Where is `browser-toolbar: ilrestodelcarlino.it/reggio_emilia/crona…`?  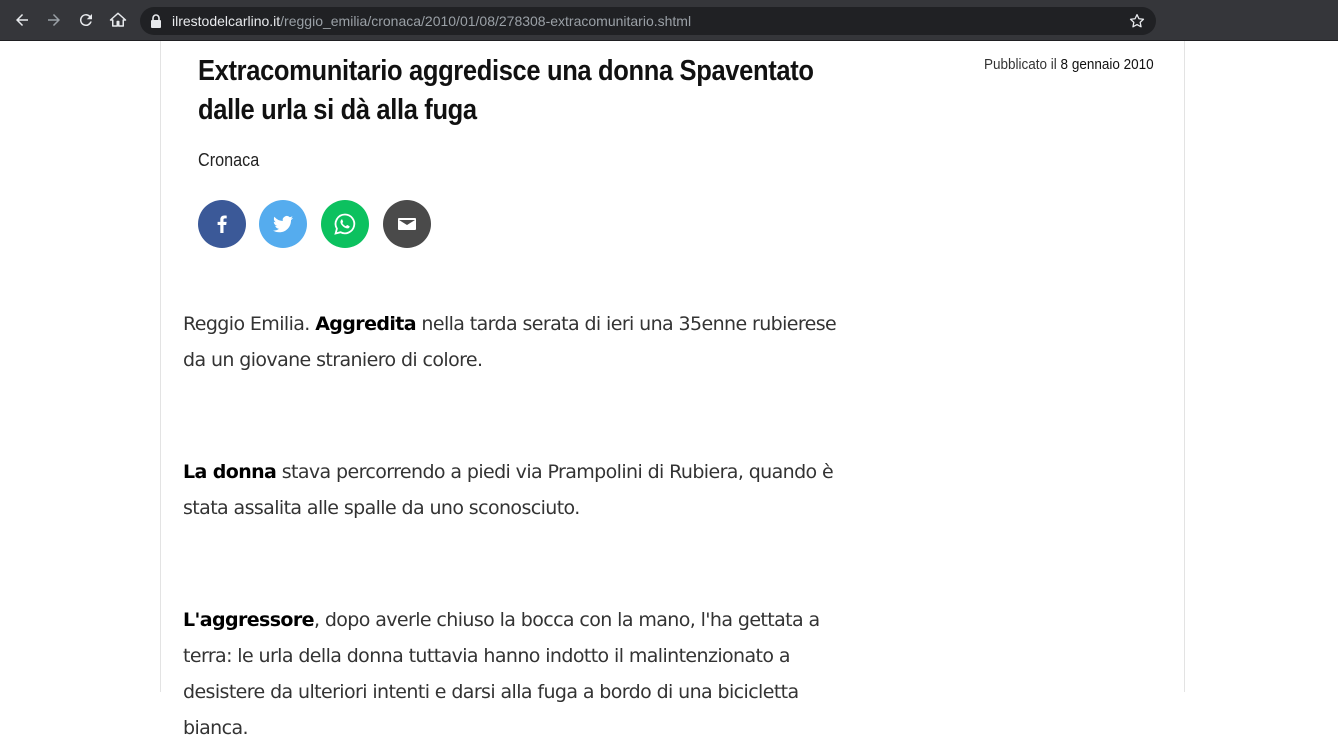
browser-toolbar: ilrestodelcarlino.it/reggio_emilia/crona… is located at coordinates (669, 20).